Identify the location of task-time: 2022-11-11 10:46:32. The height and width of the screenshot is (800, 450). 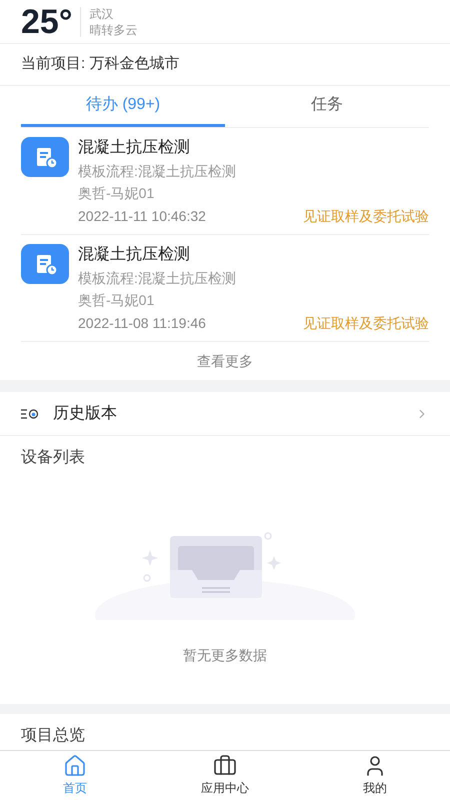
(142, 216).